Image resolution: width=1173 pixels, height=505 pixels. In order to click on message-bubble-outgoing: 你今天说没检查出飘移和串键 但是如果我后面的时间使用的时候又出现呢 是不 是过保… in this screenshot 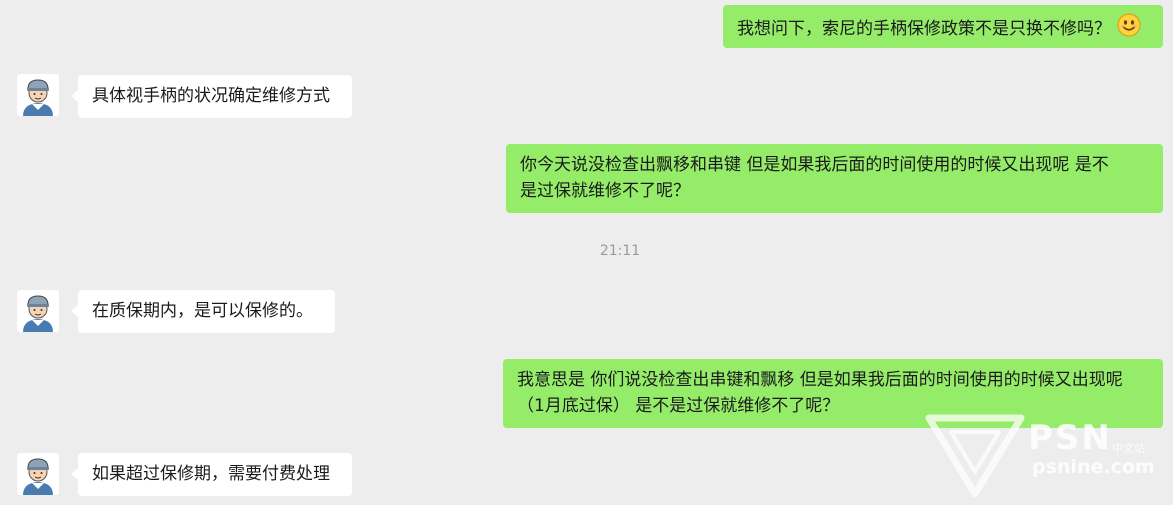, I will do `click(834, 178)`.